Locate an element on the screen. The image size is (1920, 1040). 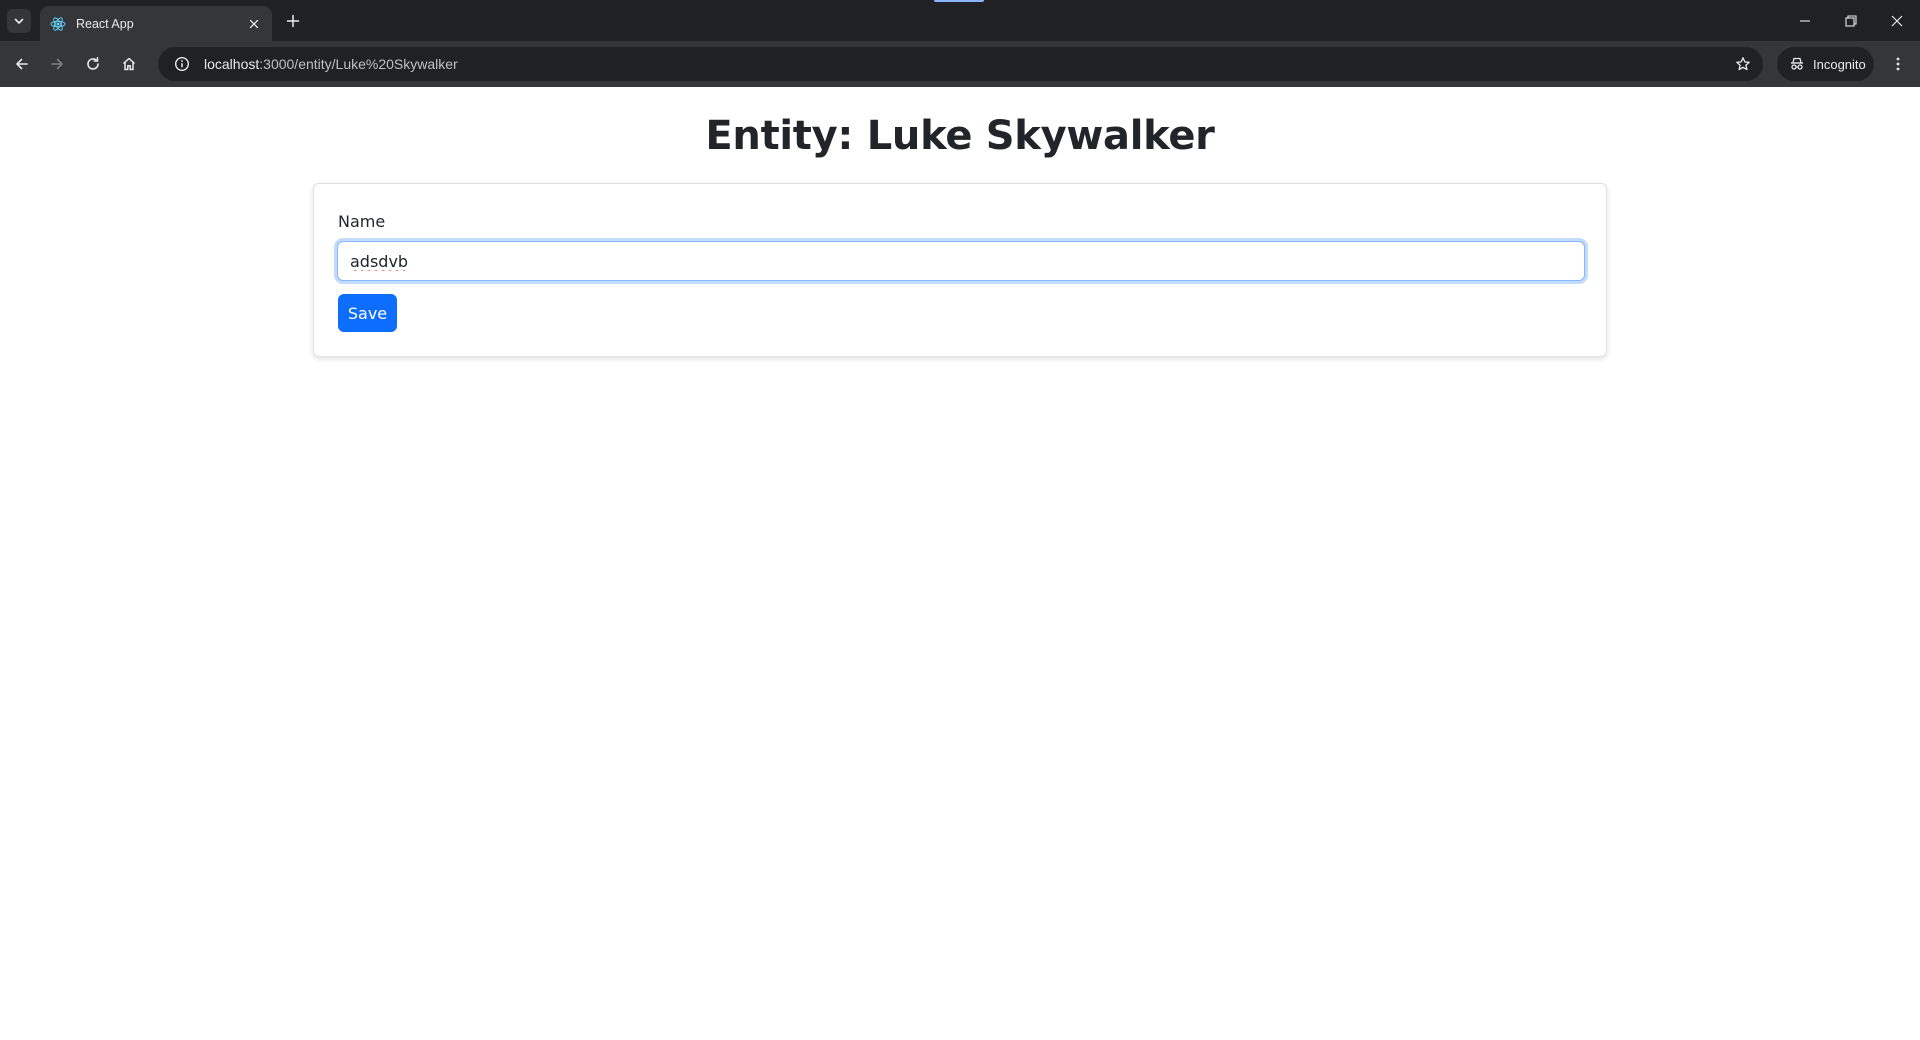
entity-form-card: Name Save is located at coordinates (960, 270).